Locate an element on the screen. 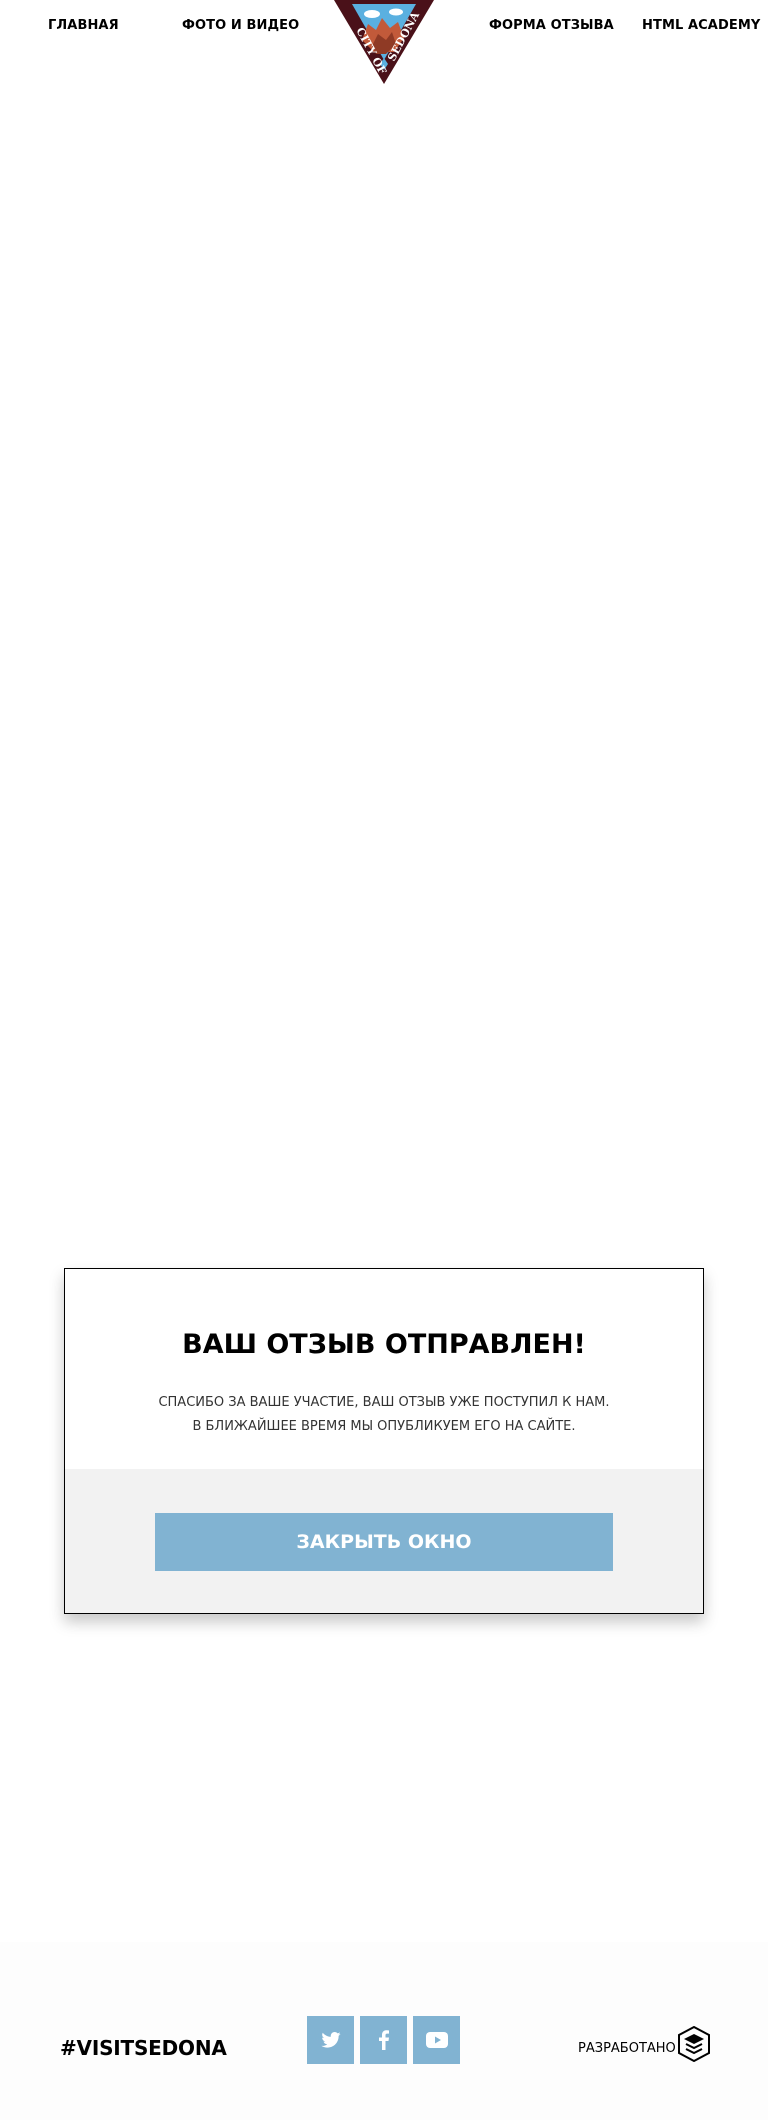 The width and height of the screenshot is (768, 2120). nav-item-home: ГЛАВНАЯ is located at coordinates (83, 25).